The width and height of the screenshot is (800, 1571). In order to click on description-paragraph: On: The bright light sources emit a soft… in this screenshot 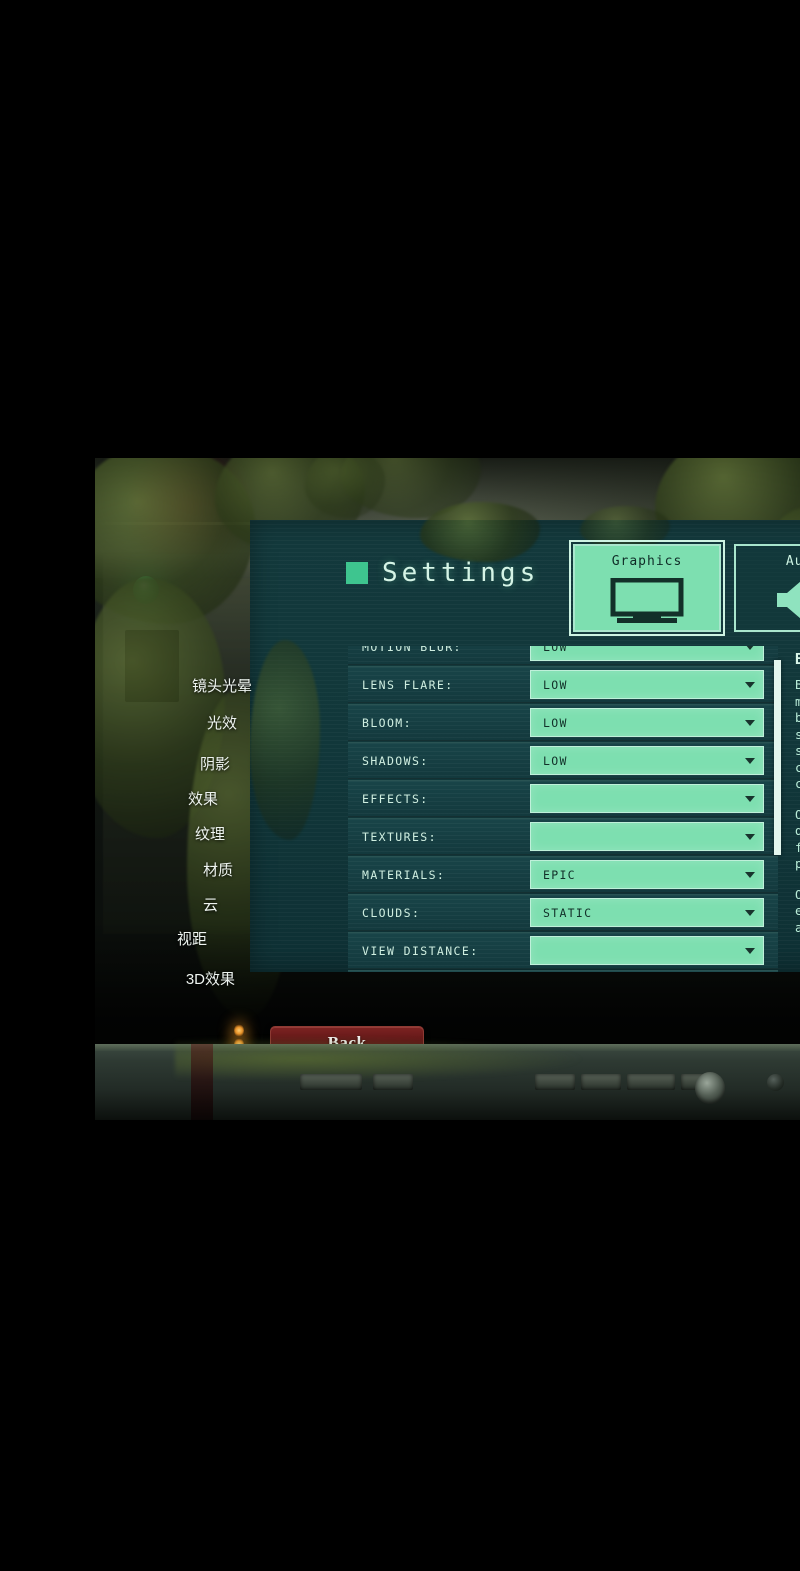, I will do `click(797, 910)`.